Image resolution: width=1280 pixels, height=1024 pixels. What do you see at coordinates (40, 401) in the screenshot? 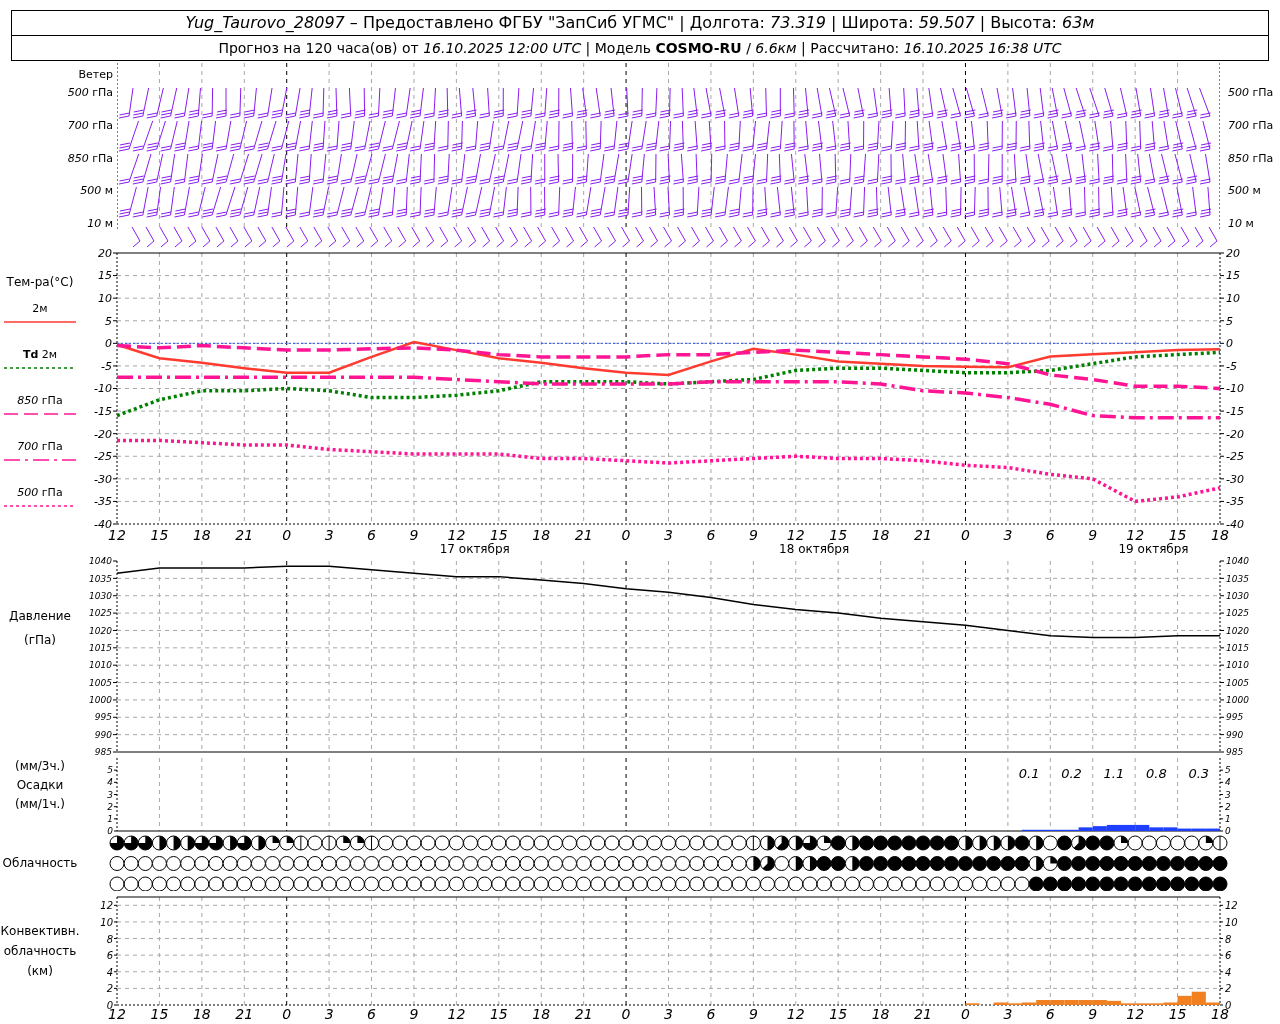
I see `legend-label: 850 гПа` at bounding box center [40, 401].